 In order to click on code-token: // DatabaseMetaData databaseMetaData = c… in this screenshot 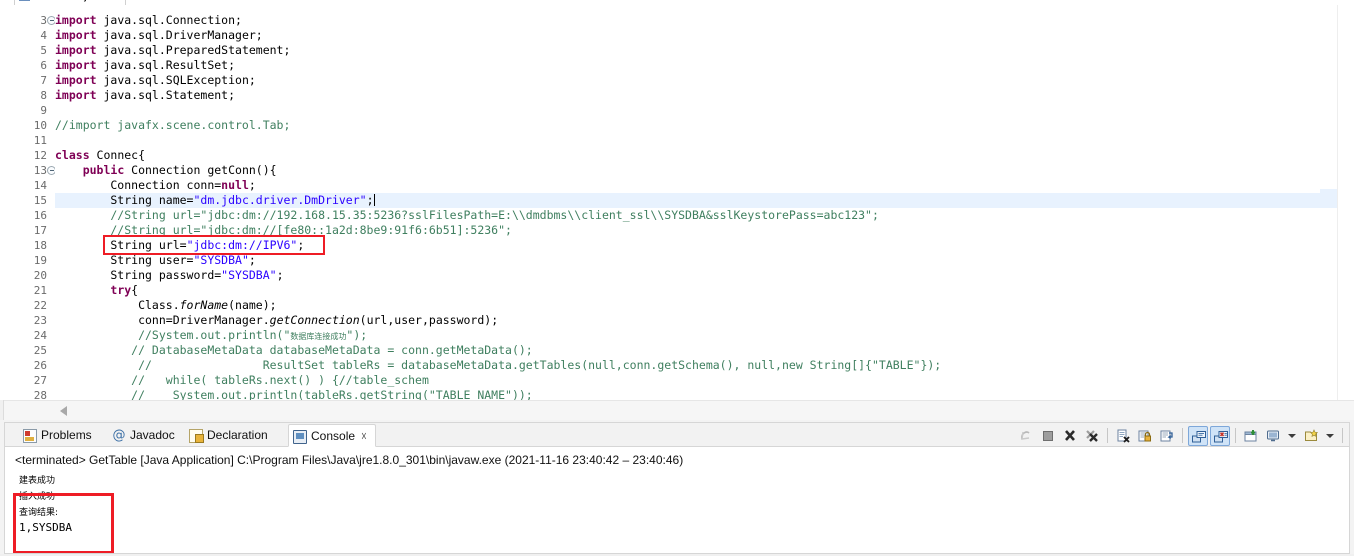, I will do `click(294, 350)`.